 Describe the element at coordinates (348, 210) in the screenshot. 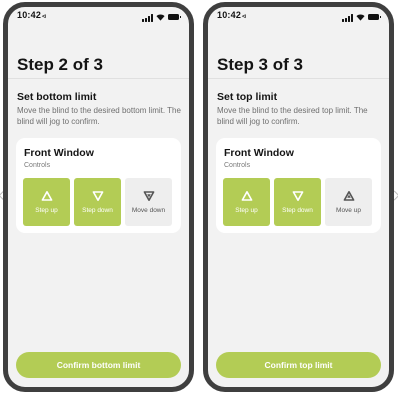

I see `move-up-label: Move up` at that location.